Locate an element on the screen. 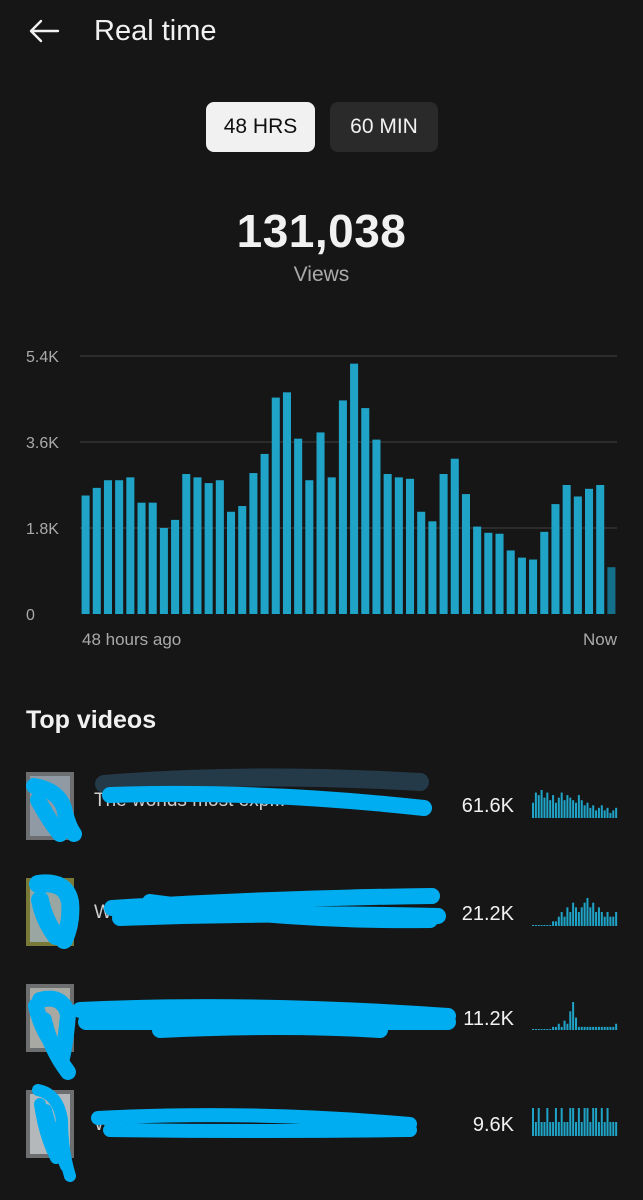 The width and height of the screenshot is (643, 1200). video-row: m... millionaire private... 11.2K is located at coordinates (321, 1024).